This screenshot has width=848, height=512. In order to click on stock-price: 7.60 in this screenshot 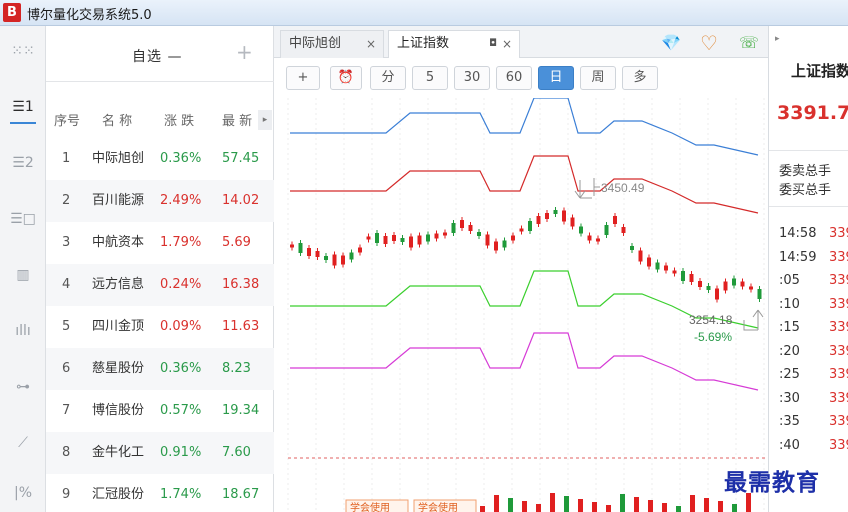, I will do `click(236, 452)`.